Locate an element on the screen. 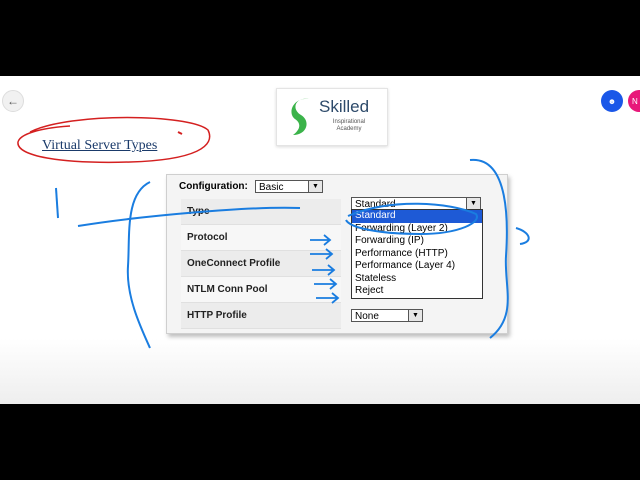  row-http-profile-label: HTTP Profile is located at coordinates (217, 315).